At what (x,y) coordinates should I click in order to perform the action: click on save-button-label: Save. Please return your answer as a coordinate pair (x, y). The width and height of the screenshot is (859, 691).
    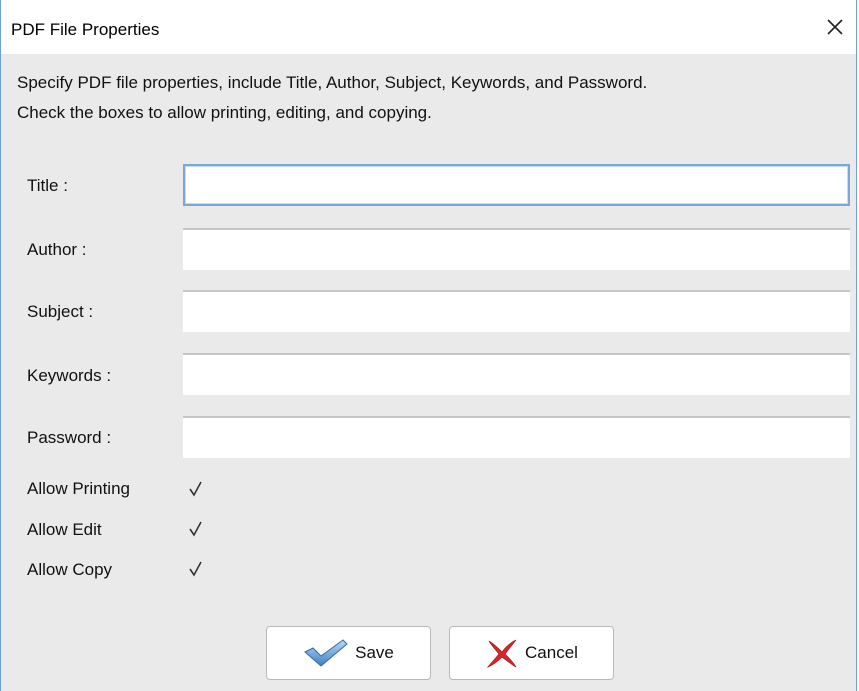
    Looking at the image, I should click on (374, 652).